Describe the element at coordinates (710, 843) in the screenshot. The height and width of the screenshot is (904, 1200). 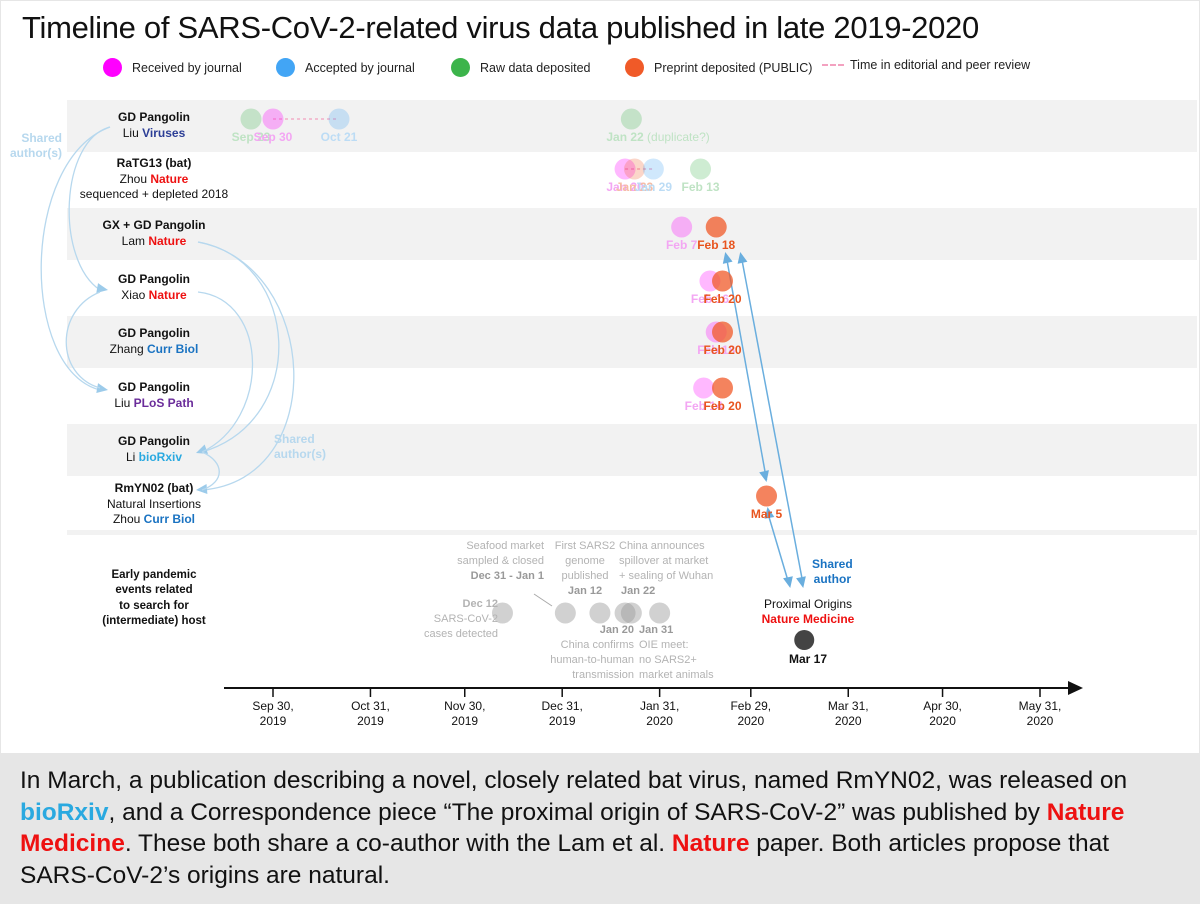
I see `caption-nature: Nature` at that location.